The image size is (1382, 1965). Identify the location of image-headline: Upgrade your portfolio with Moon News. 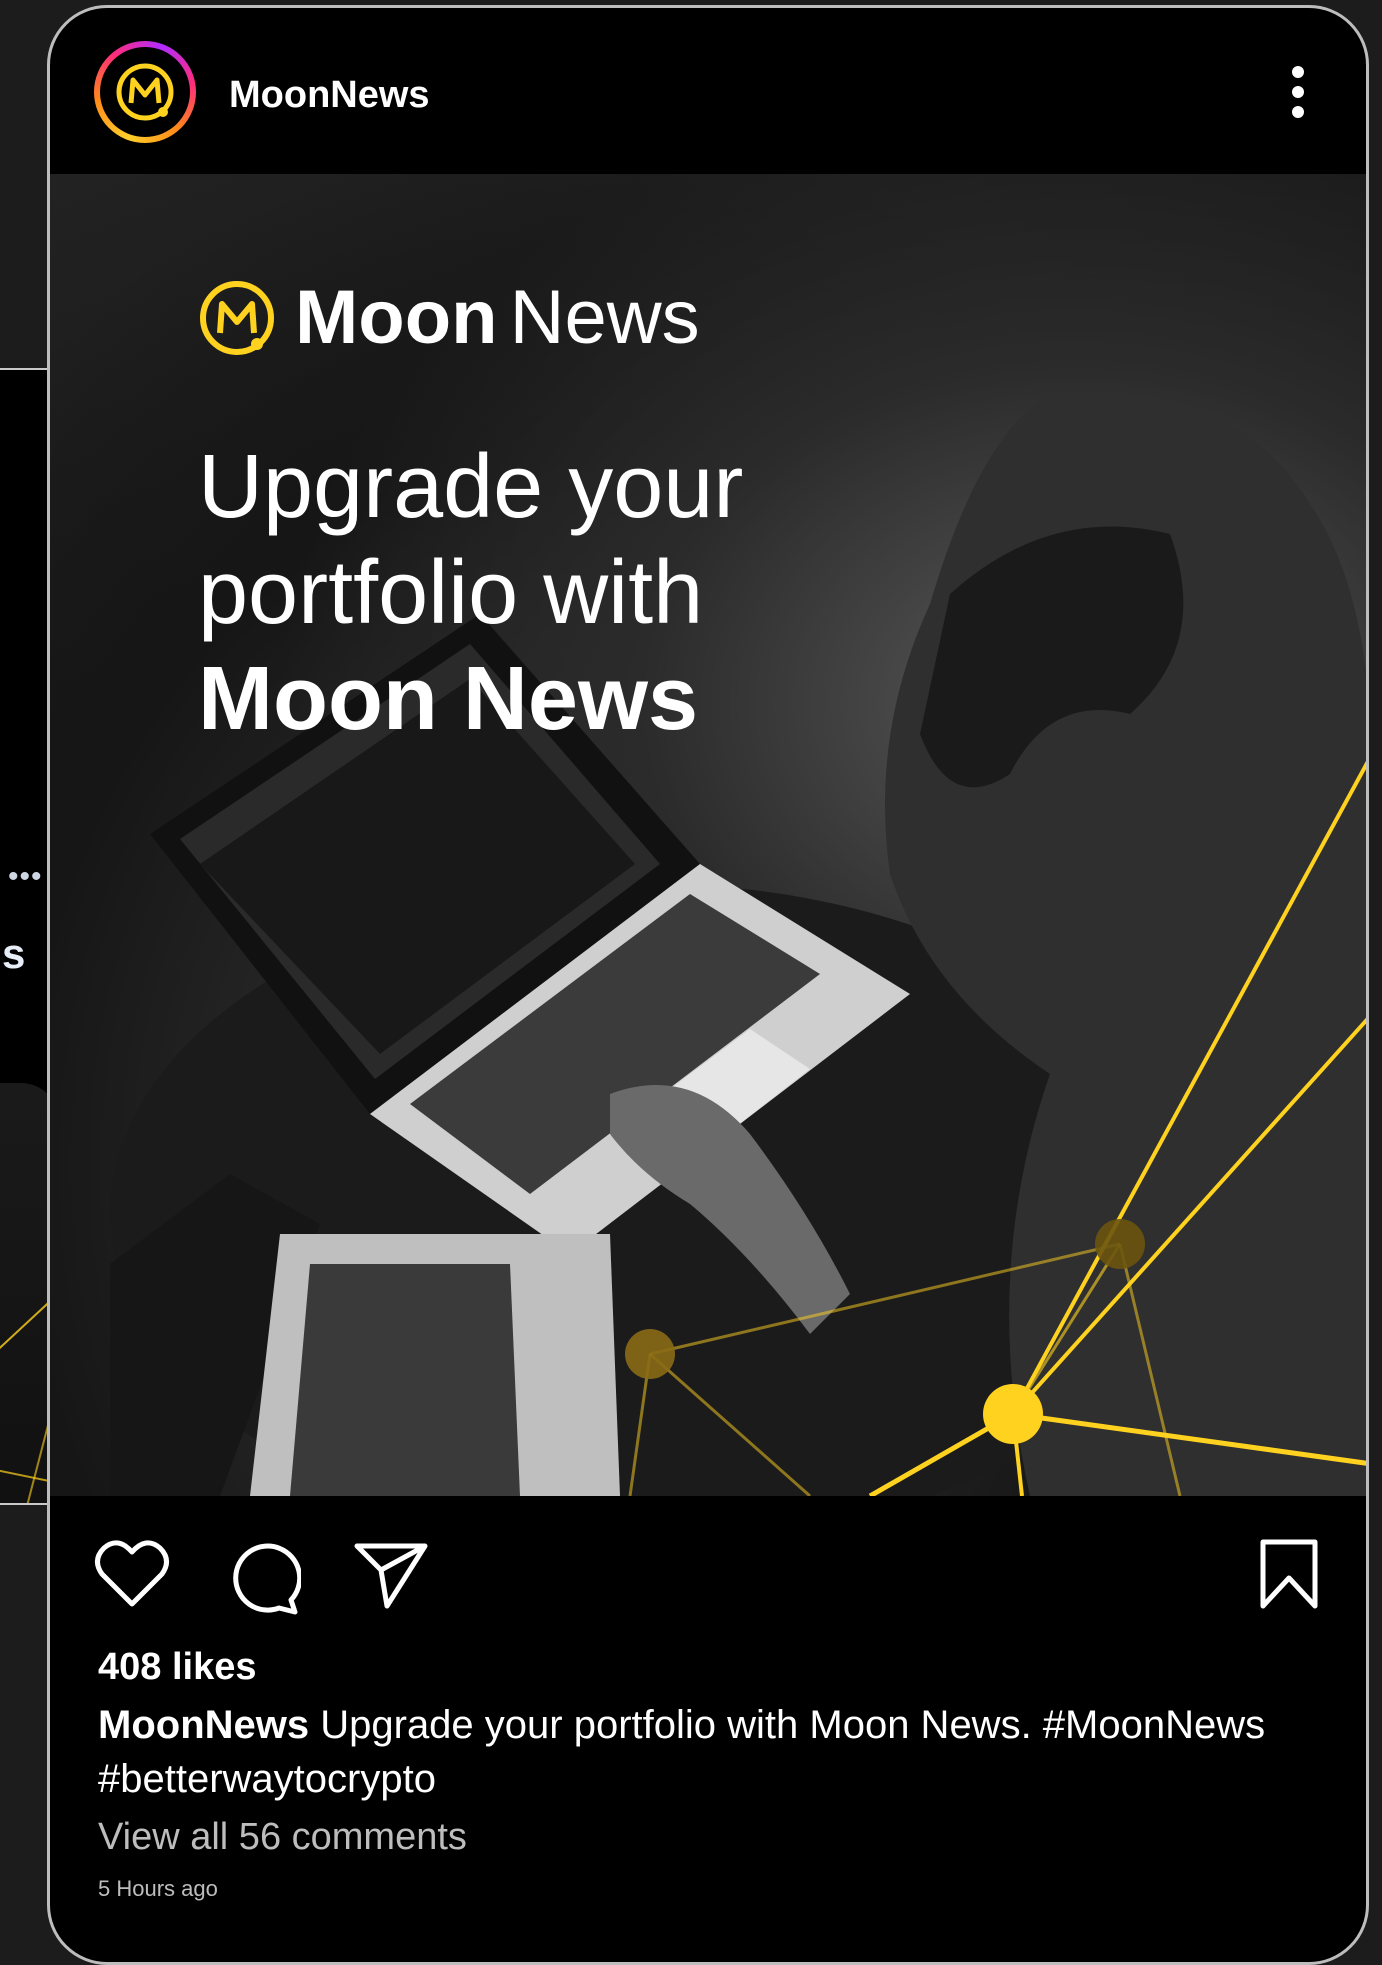
(470, 593).